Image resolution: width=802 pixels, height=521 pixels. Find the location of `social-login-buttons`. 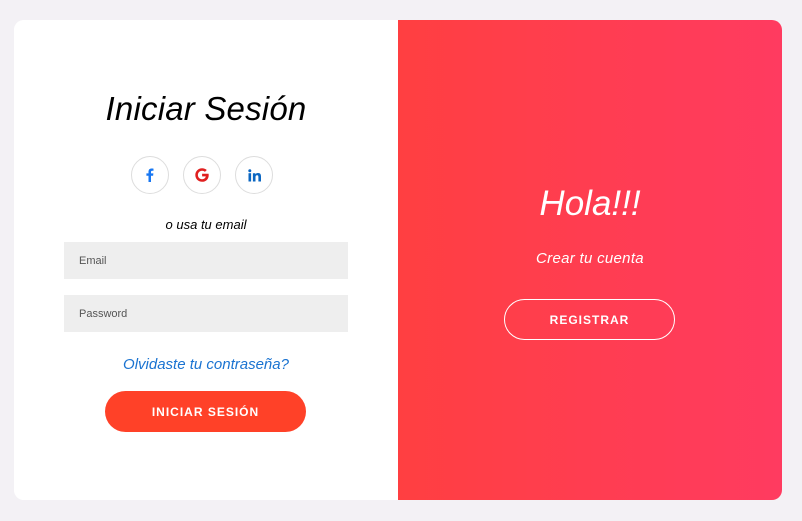

social-login-buttons is located at coordinates (202, 175).